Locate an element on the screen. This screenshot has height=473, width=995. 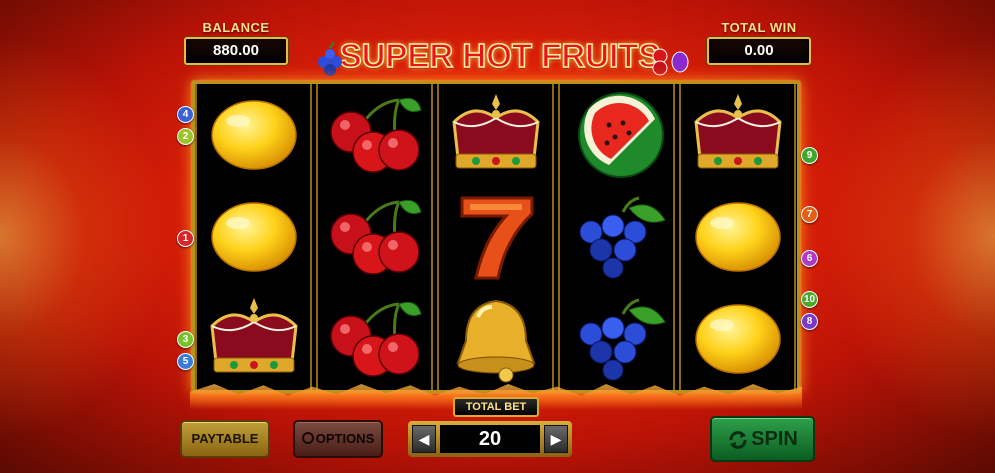
total-bet-box: ◀ 20 ▶ is located at coordinates (490, 439).